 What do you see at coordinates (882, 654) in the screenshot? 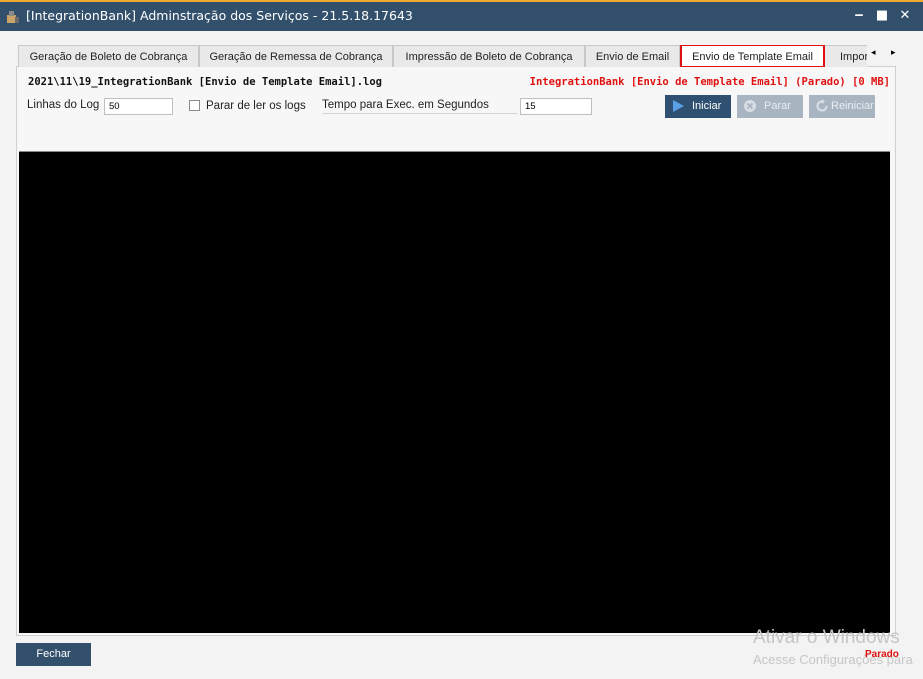
I see `status-text: Parado` at bounding box center [882, 654].